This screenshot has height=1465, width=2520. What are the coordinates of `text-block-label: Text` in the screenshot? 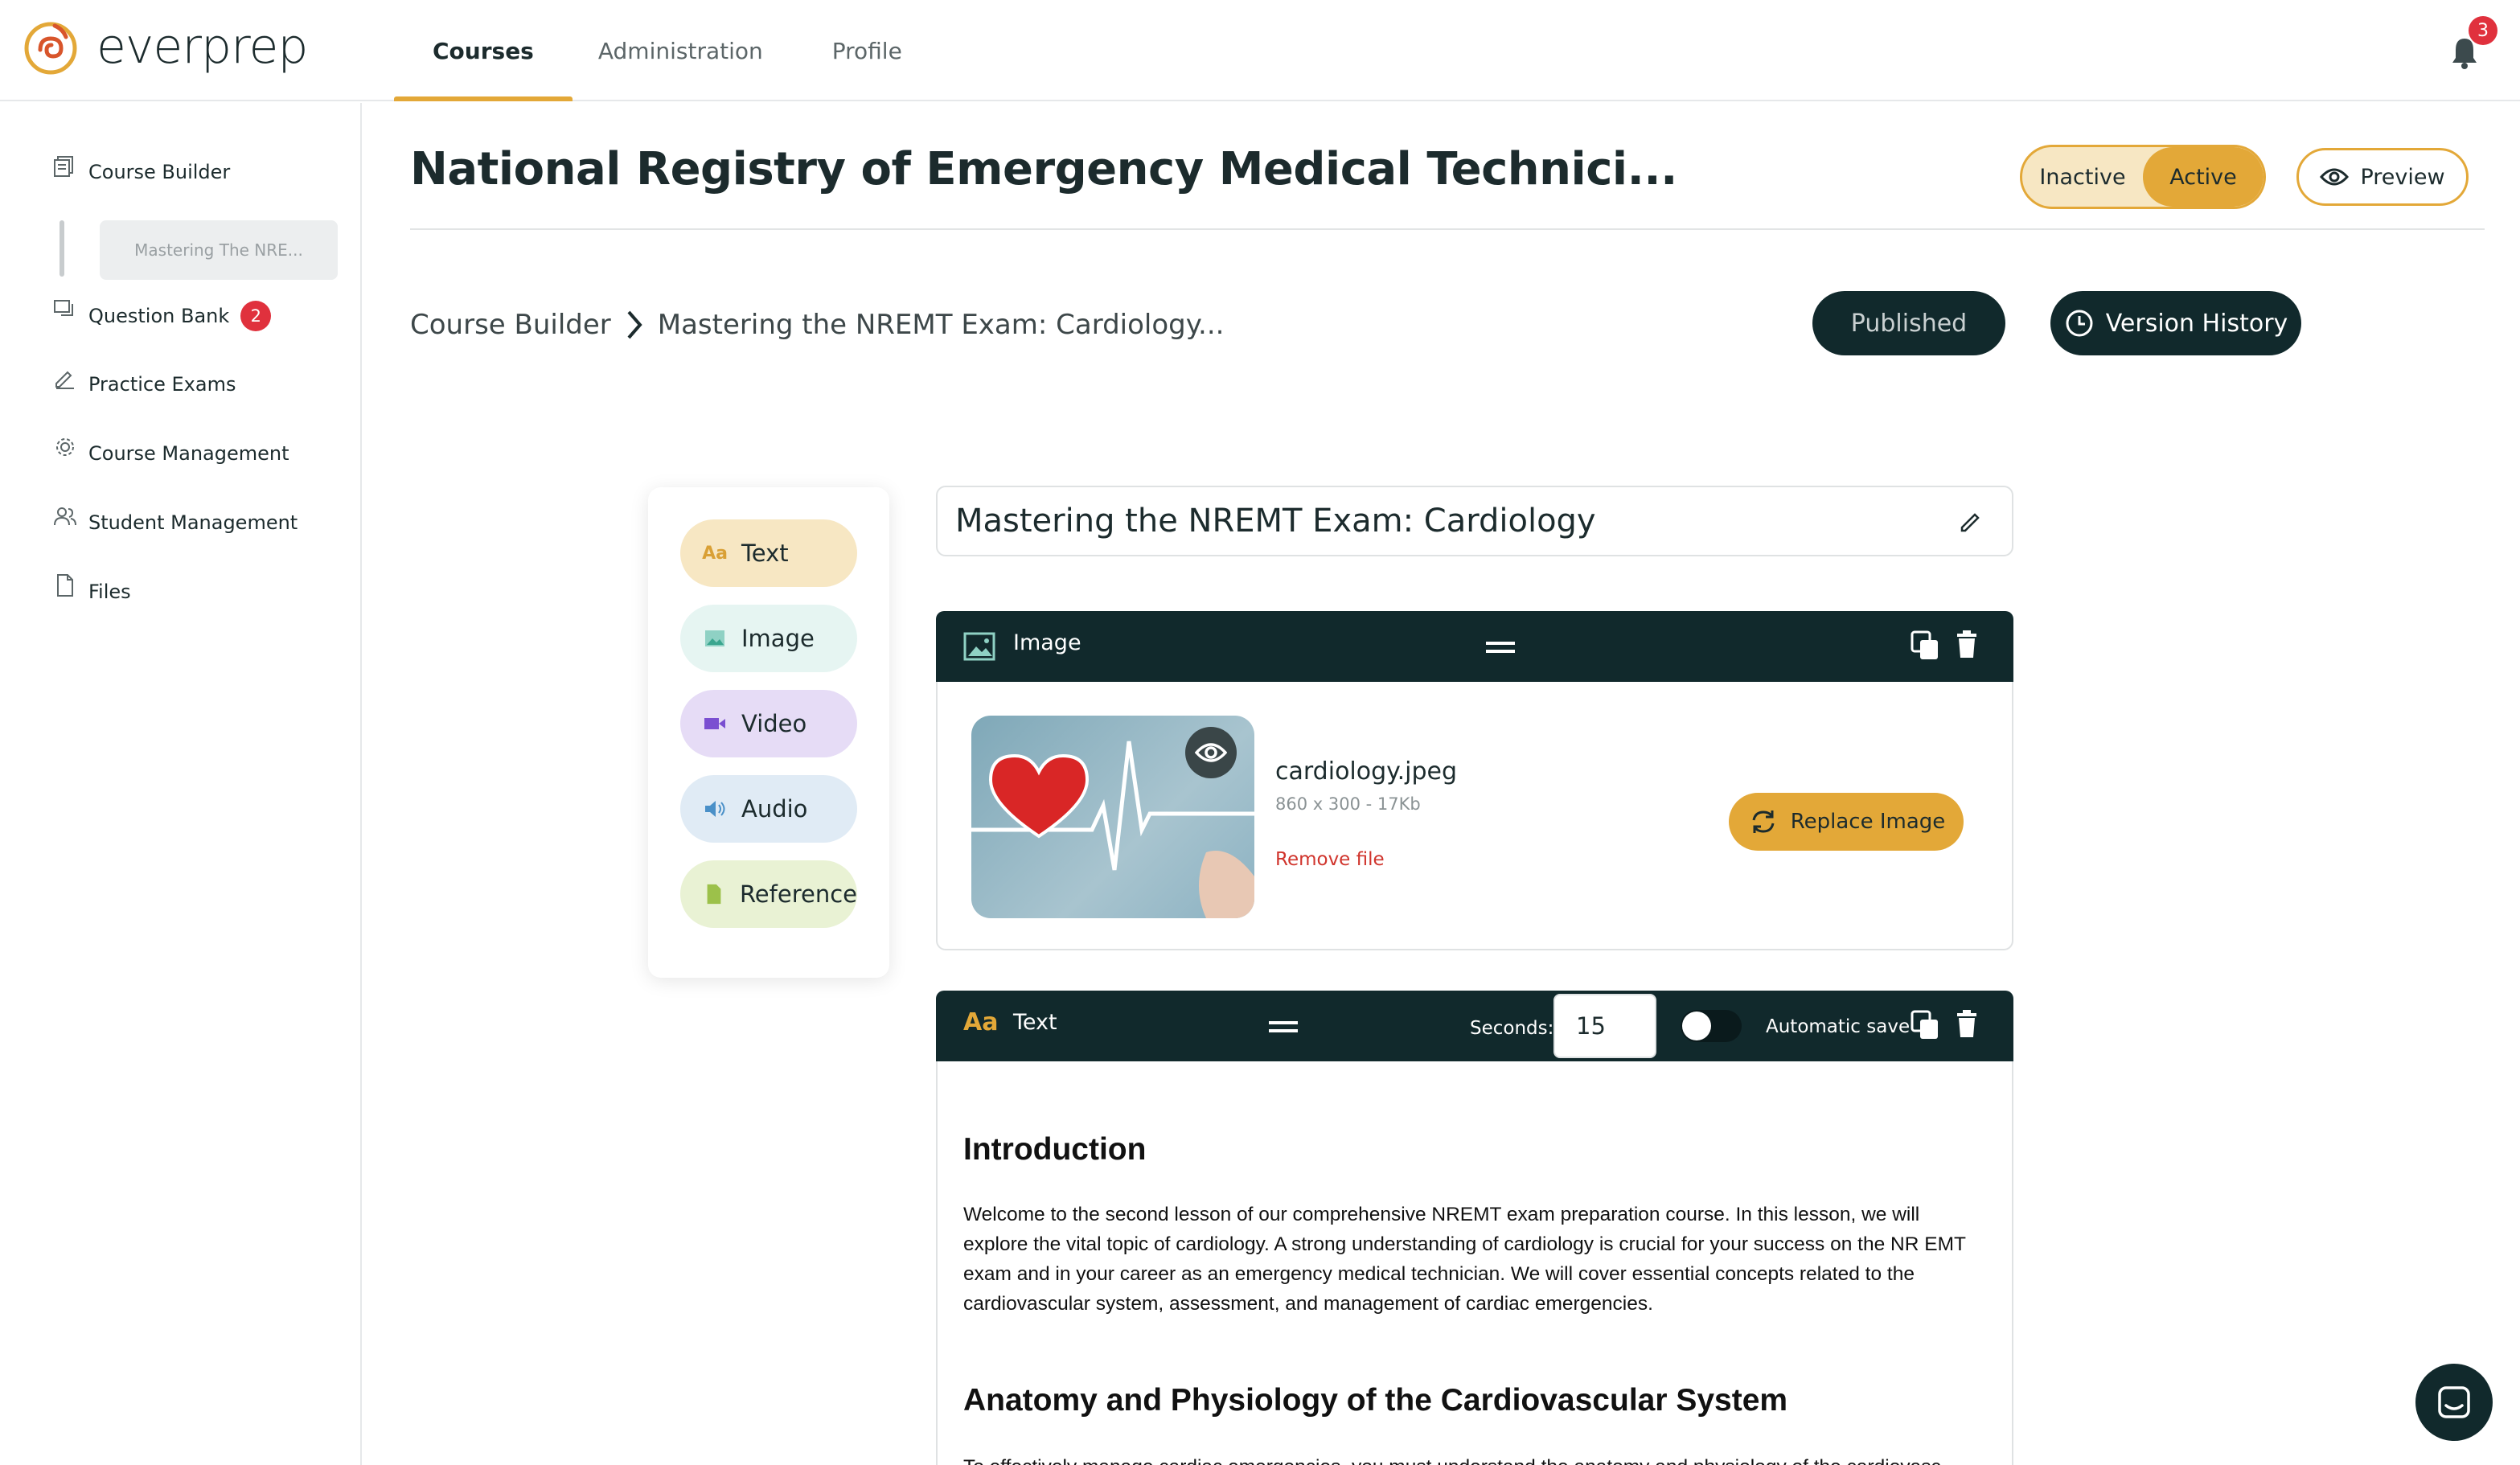 It's located at (1035, 1022).